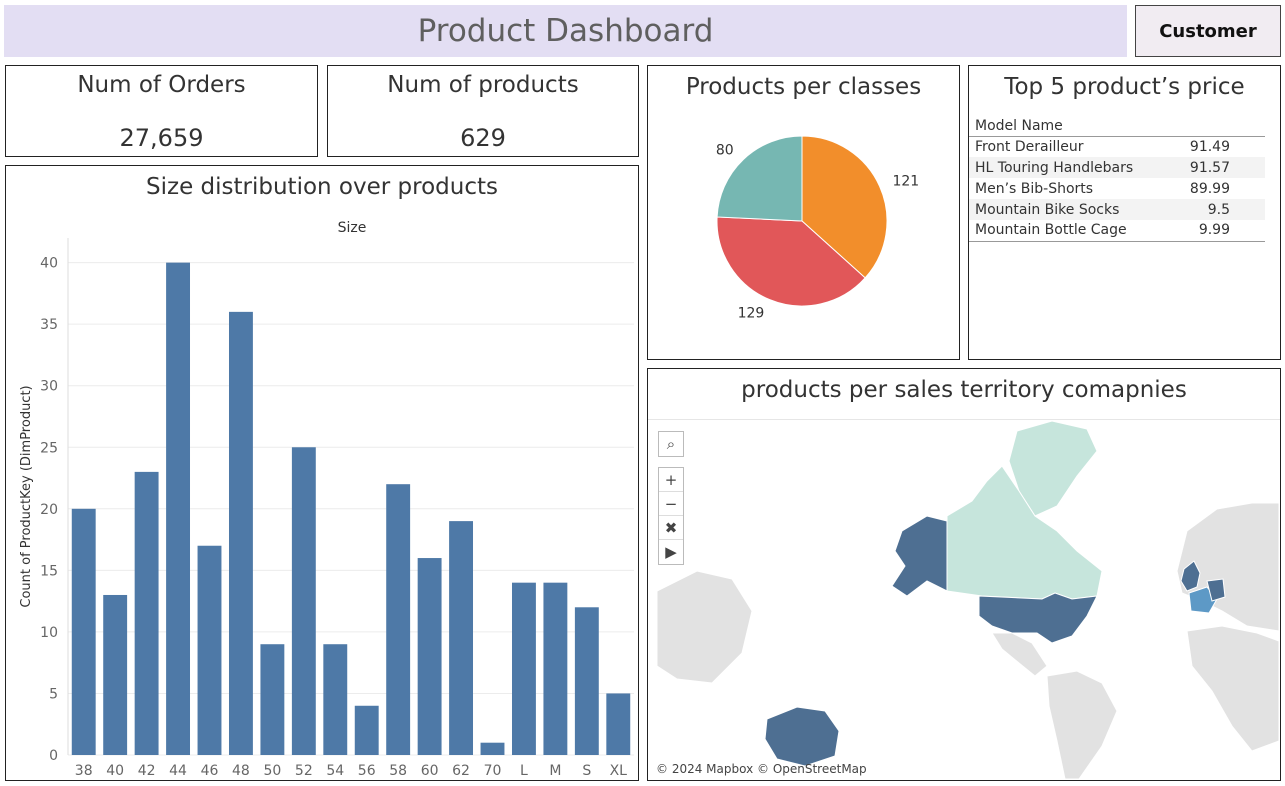 The image size is (1285, 786). What do you see at coordinates (1069, 167) in the screenshot?
I see `product-name: HL Touring Handlebars` at bounding box center [1069, 167].